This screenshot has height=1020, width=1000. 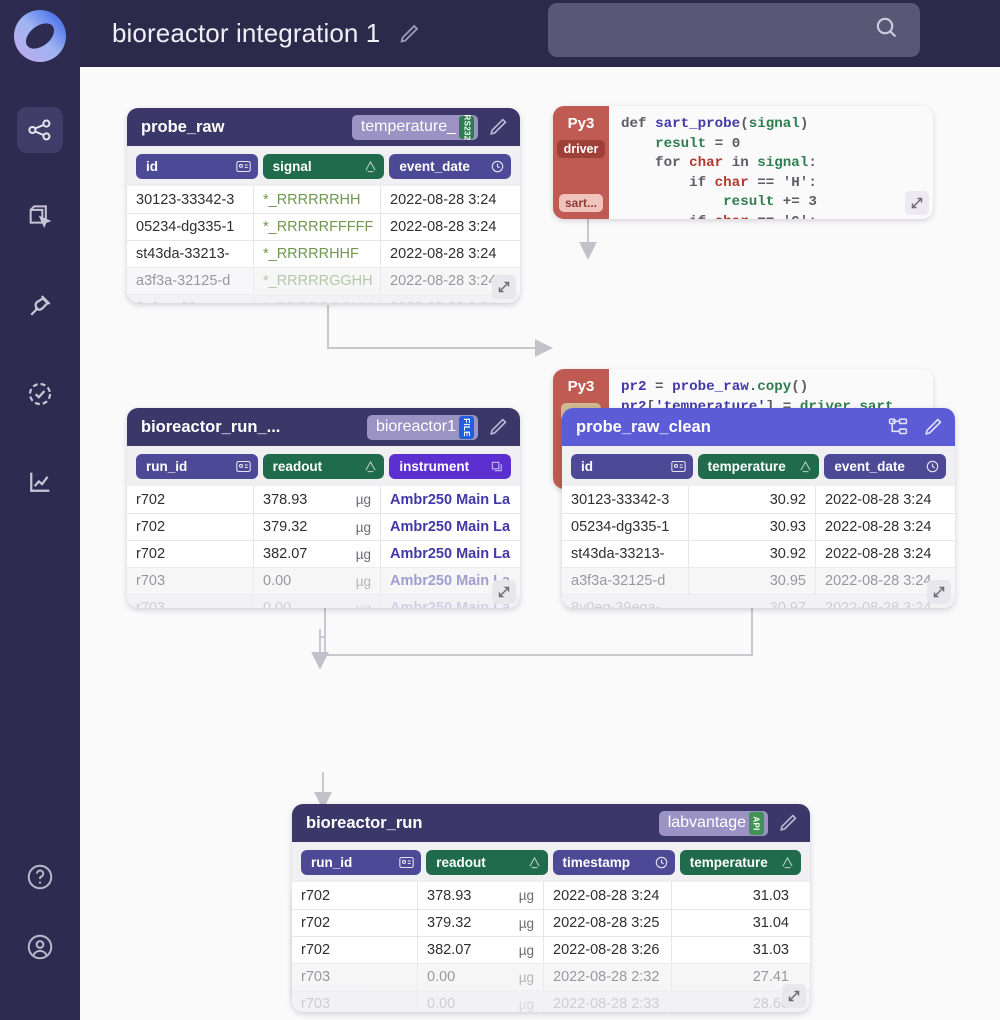 I want to click on table-row: 8y0eg-39ega- 30.97 2022-08-28 3:24, so click(x=758, y=601).